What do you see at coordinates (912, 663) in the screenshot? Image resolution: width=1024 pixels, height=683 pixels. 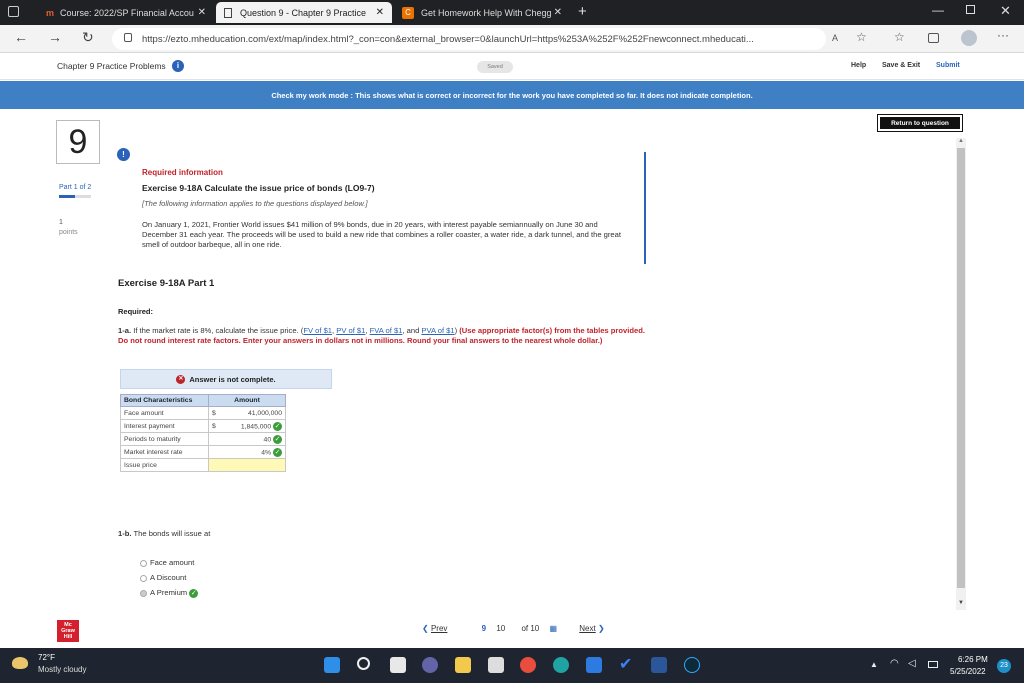 I see `volume-icon: ◁` at bounding box center [912, 663].